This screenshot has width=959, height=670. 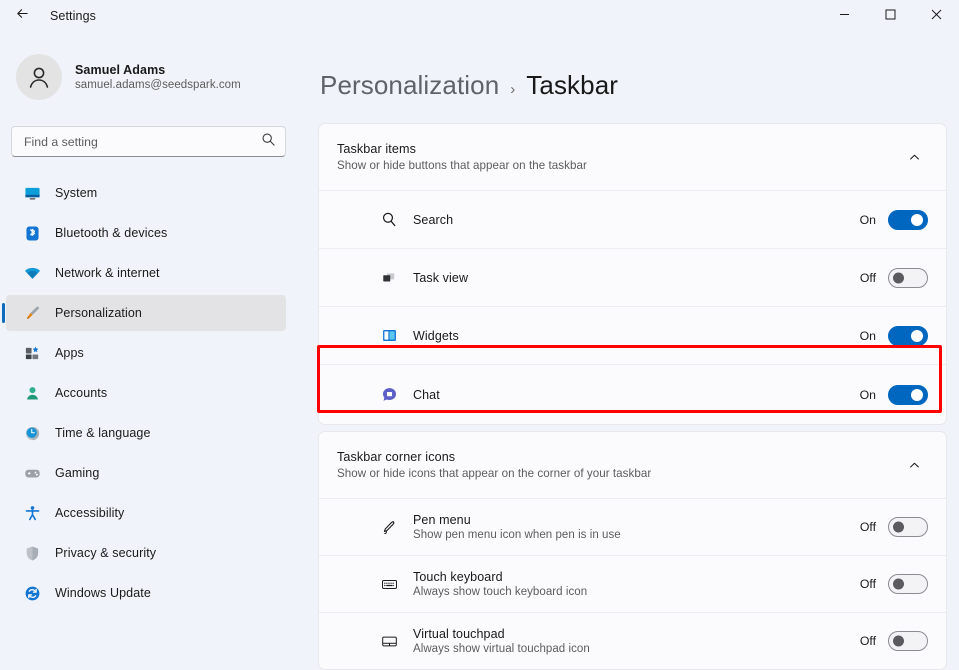 What do you see at coordinates (90, 513) in the screenshot?
I see `sidebar-item-label: Accessibility` at bounding box center [90, 513].